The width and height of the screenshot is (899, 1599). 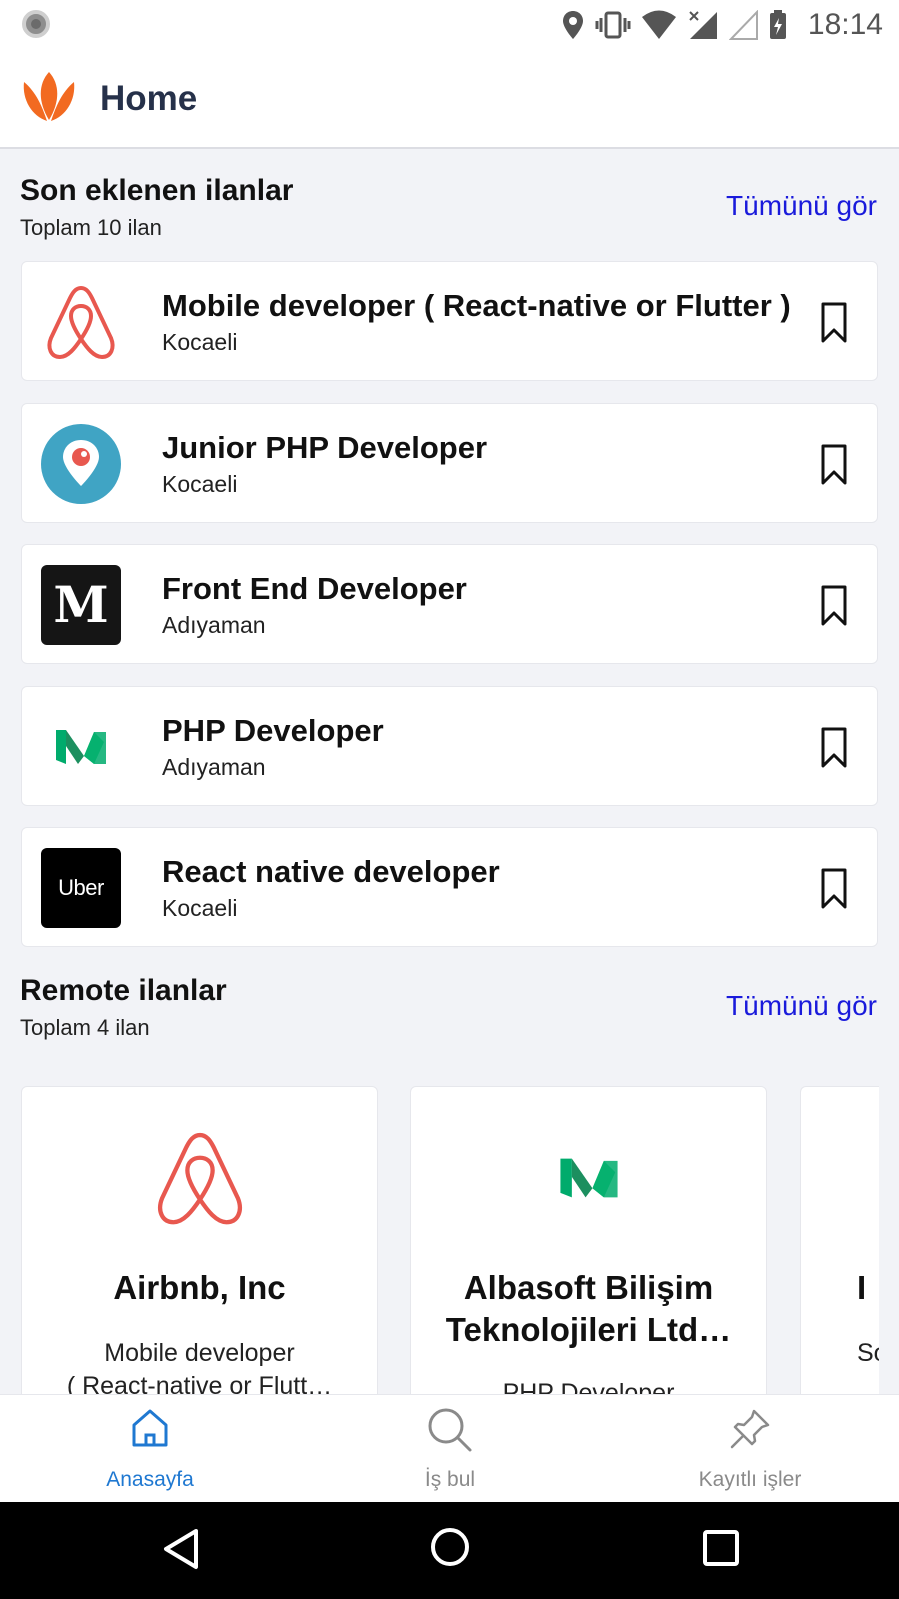 I want to click on status-bar: 18:14, so click(x=449, y=25).